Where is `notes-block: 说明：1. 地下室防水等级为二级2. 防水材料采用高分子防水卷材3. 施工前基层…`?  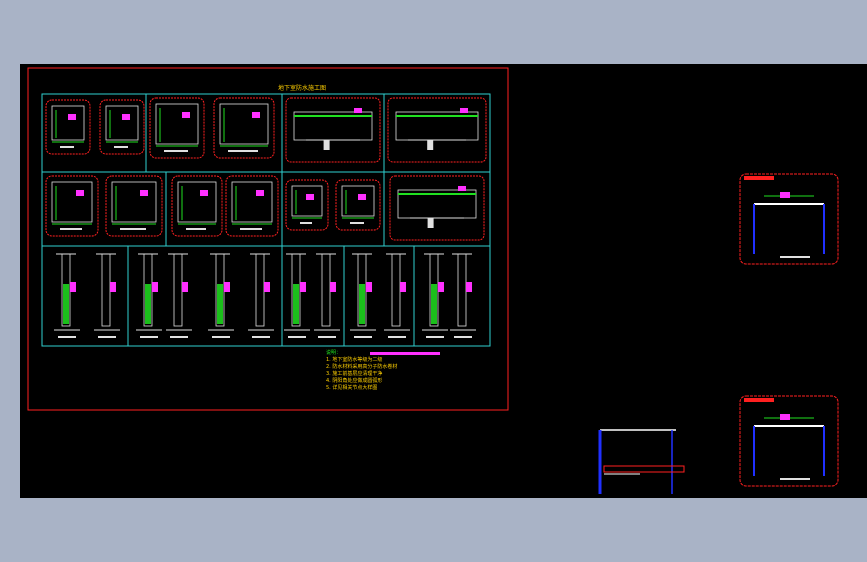
notes-block: 说明：1. 地下室防水等级为二级2. 防水材料采用高分子防水卷材3. 施工前基层… is located at coordinates (361, 370).